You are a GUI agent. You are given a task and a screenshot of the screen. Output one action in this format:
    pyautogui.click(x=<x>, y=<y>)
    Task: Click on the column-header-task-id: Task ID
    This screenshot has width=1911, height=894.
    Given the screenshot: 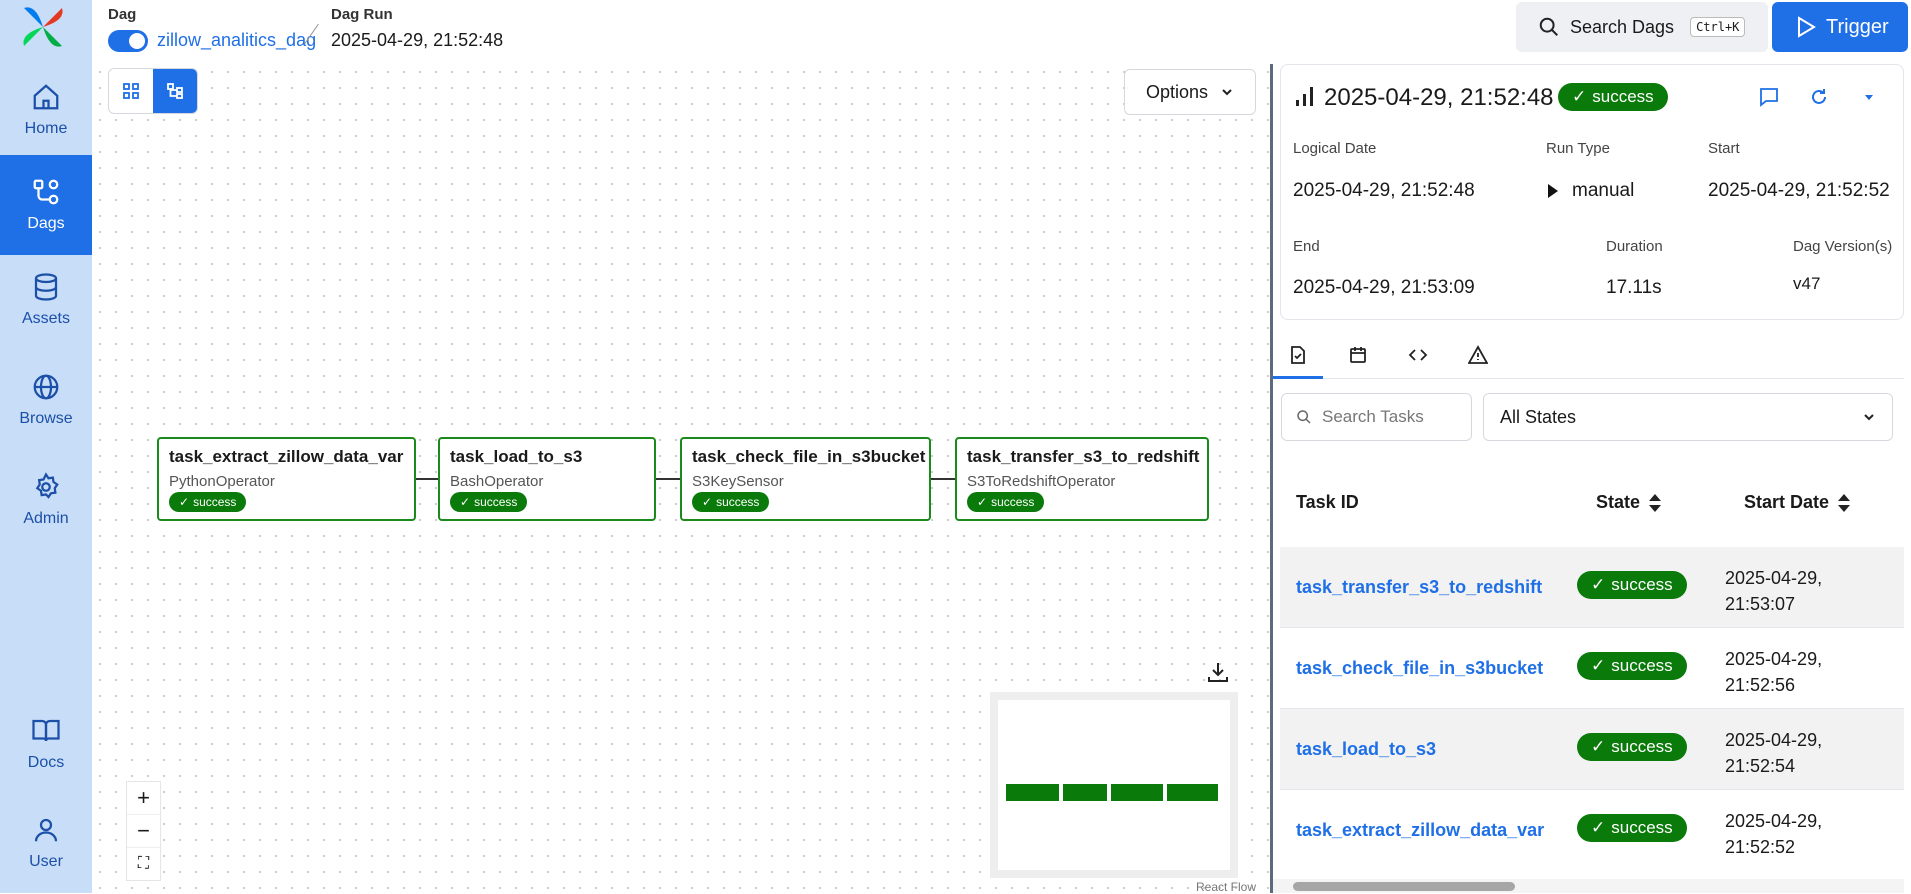 What is the action you would take?
    pyautogui.click(x=1327, y=502)
    